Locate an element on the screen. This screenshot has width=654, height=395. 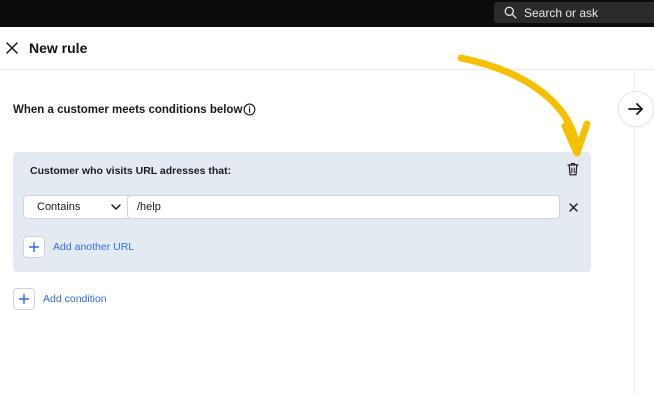
trash-icon is located at coordinates (573, 169).